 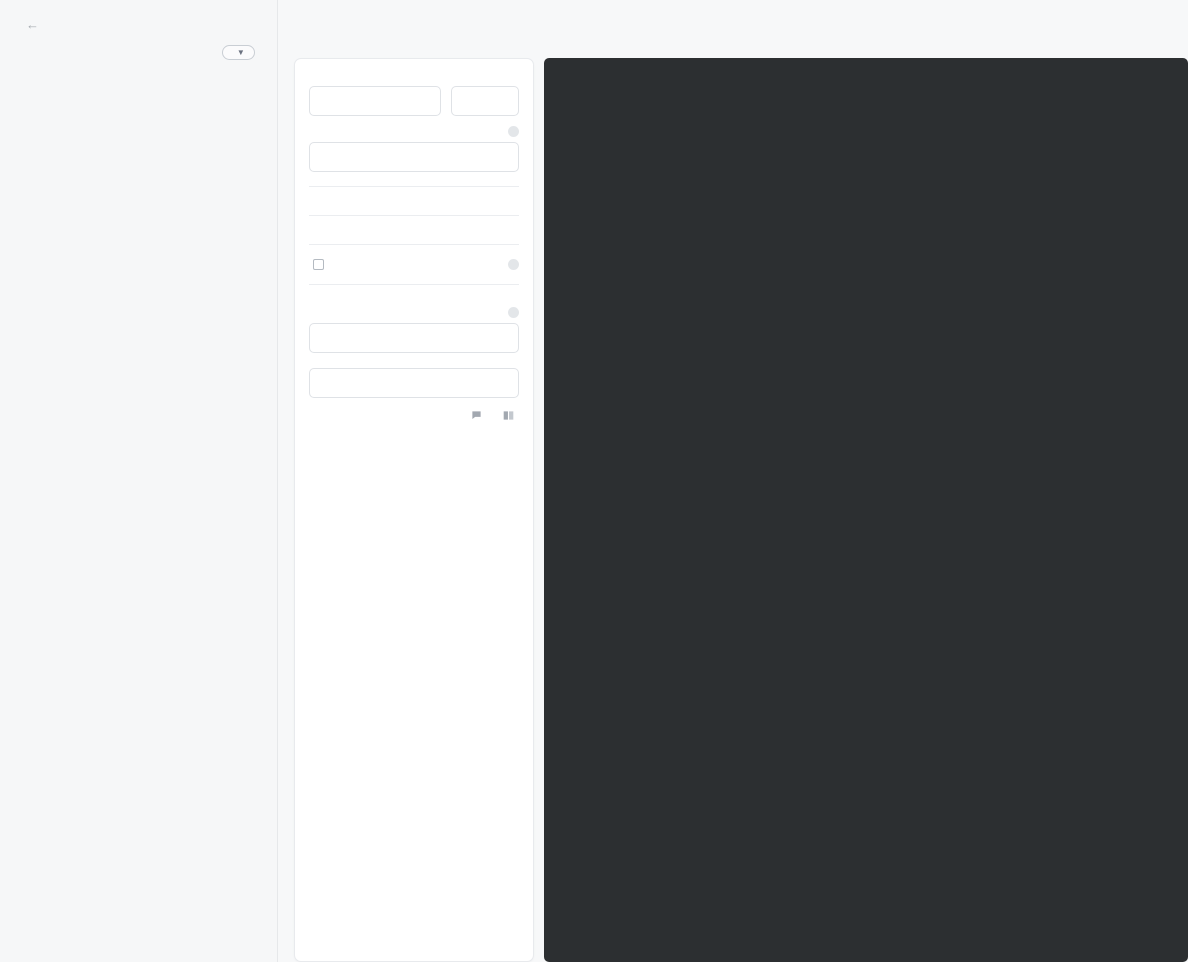 I want to click on home-link: ←, so click(x=138, y=23).